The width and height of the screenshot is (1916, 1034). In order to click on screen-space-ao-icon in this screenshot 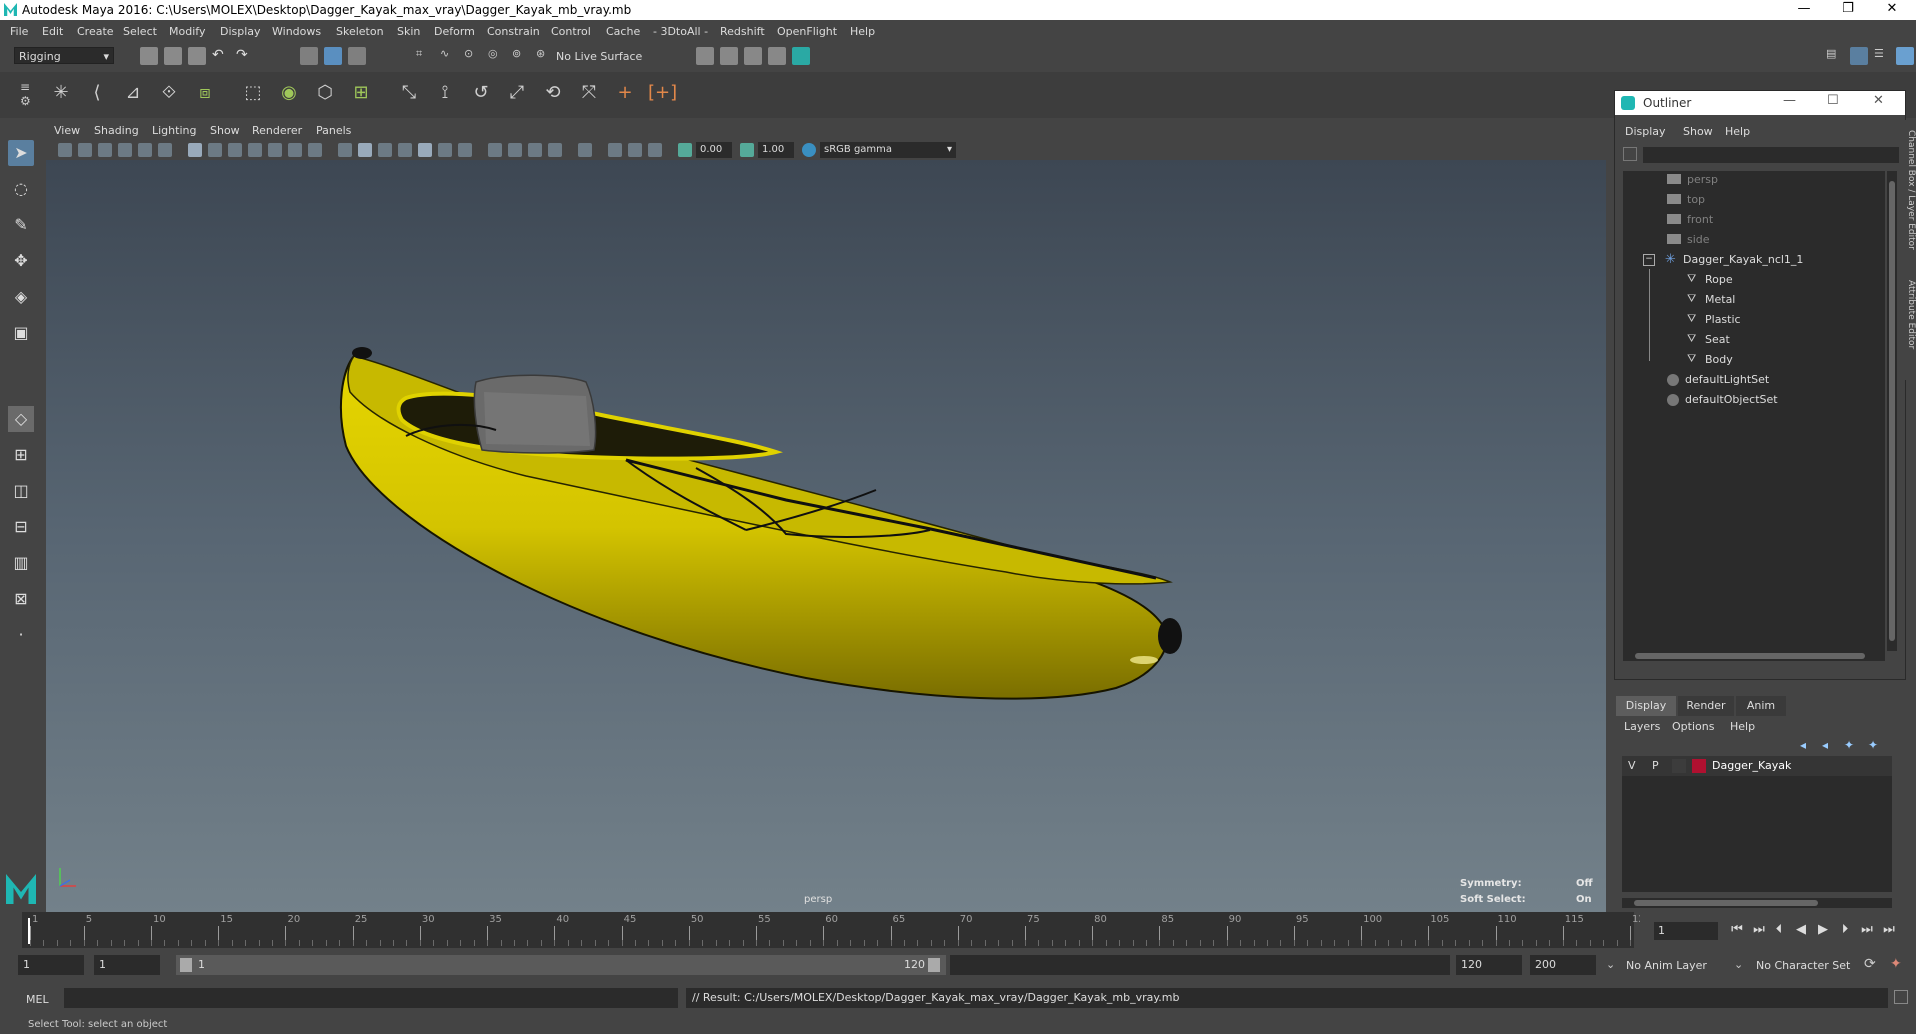, I will do `click(495, 150)`.